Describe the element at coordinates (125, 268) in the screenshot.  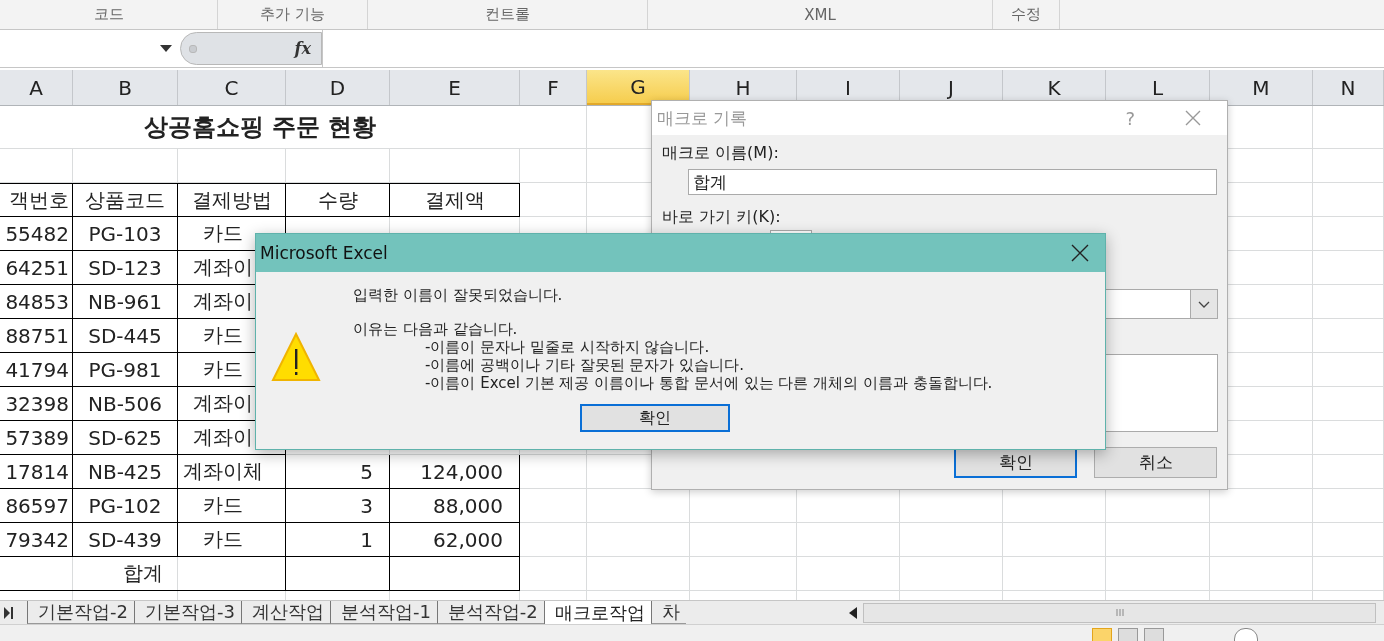
I see `table-cell: SD-123` at that location.